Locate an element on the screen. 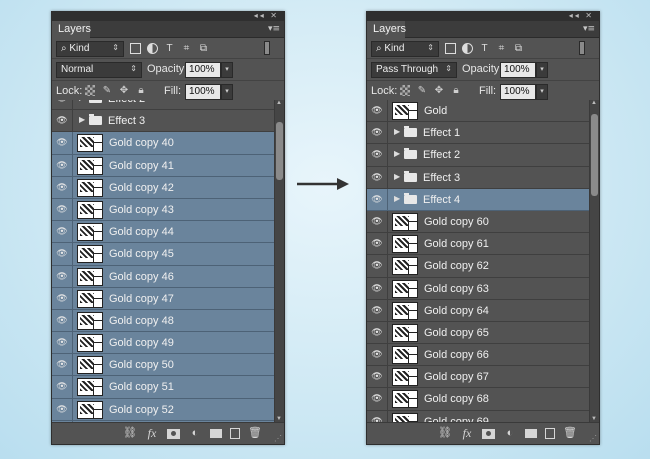  filter-kind-select: ⌕ Kind ⇕ is located at coordinates (90, 49).